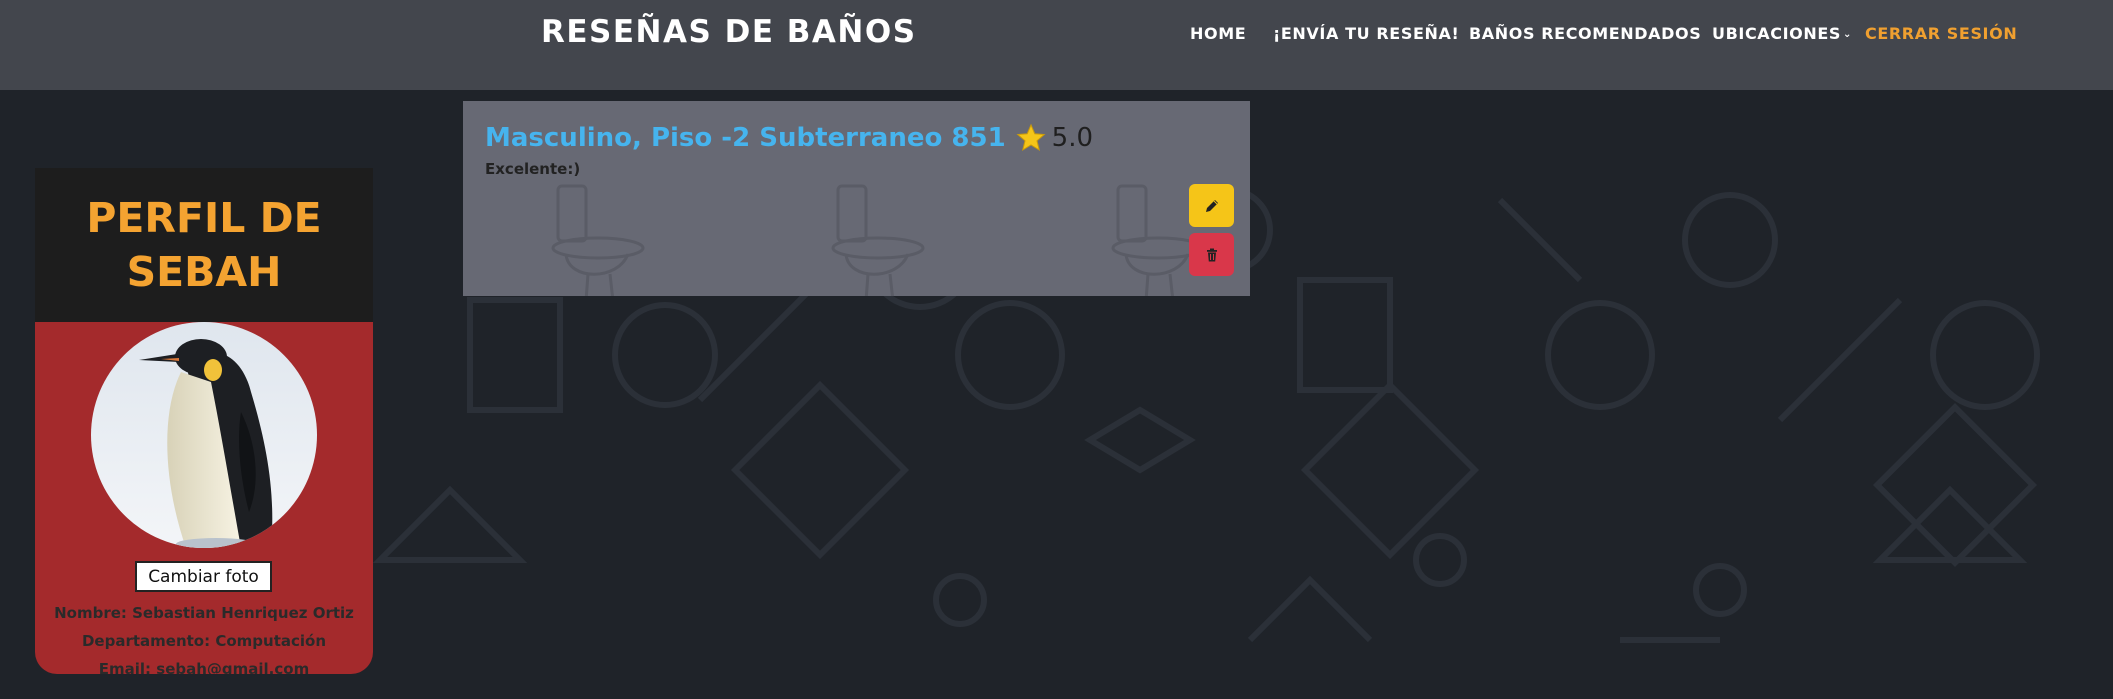 This screenshot has width=2113, height=699. I want to click on chevron-down-icon: ⌄, so click(1847, 34).